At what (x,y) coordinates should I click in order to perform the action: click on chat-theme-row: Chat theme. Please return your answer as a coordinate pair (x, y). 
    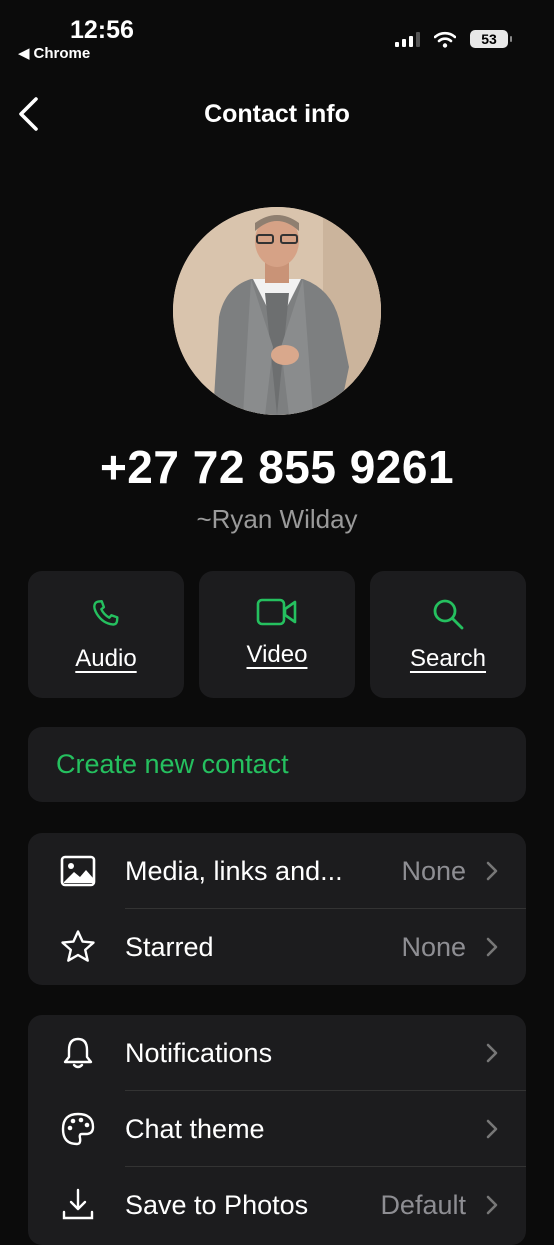
    Looking at the image, I should click on (277, 1129).